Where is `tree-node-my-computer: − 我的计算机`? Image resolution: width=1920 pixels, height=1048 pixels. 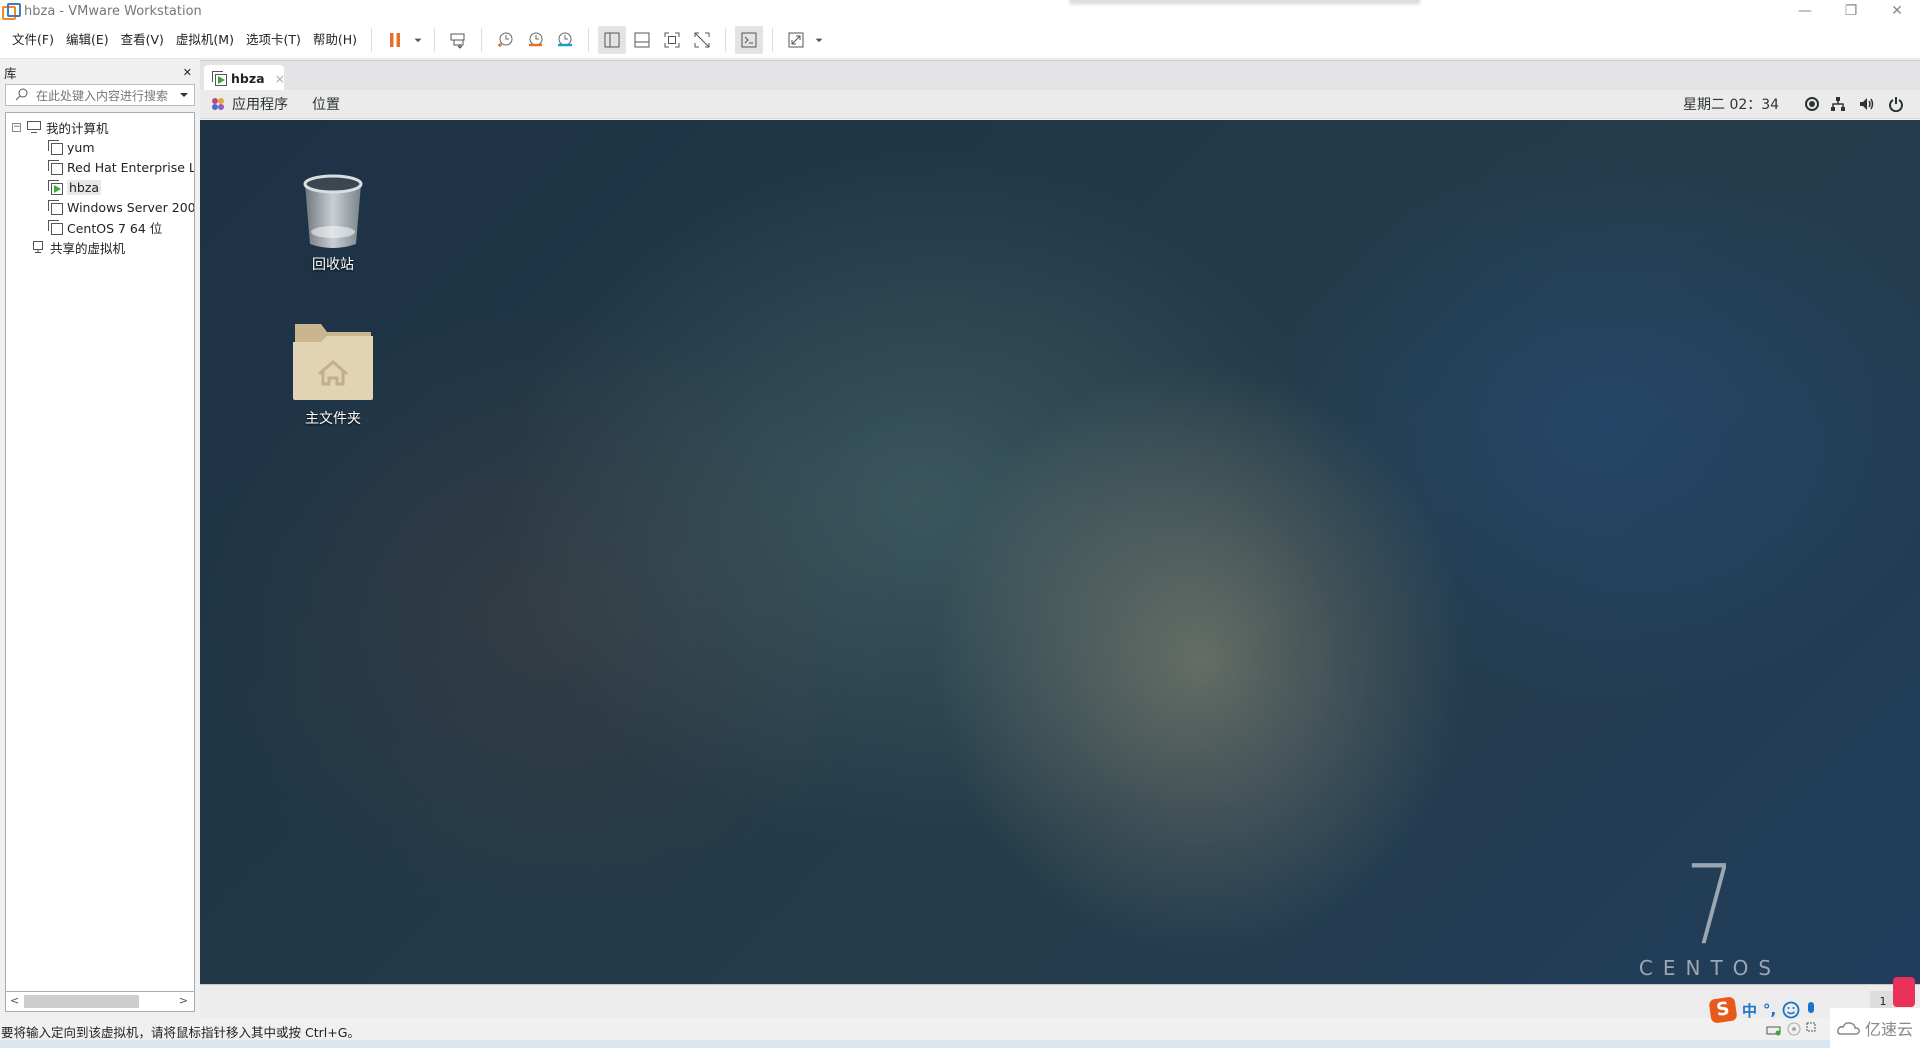
tree-node-my-computer: − 我的计算机 is located at coordinates (60, 127).